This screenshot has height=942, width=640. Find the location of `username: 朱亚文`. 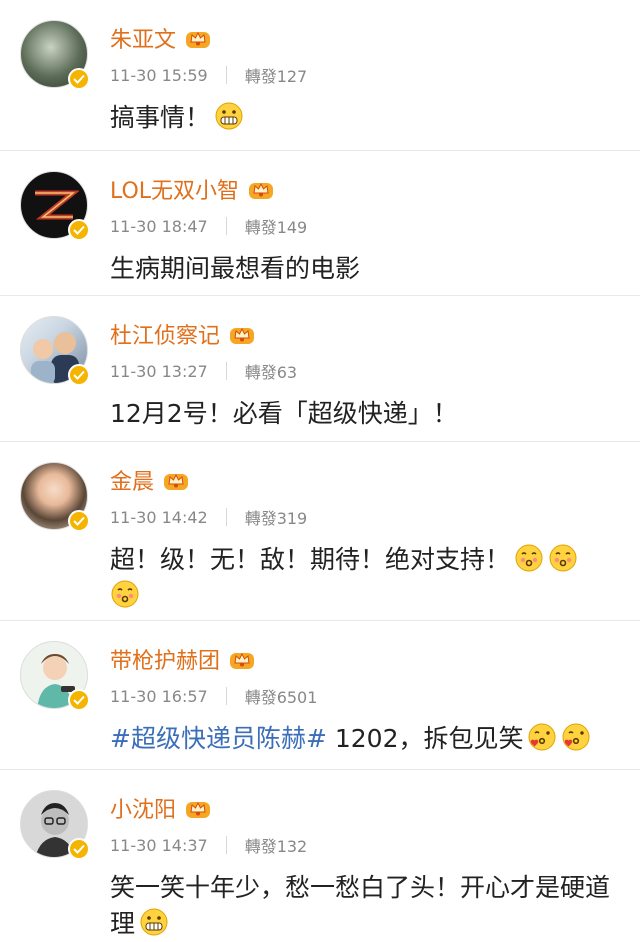

username: 朱亚文 is located at coordinates (143, 38).